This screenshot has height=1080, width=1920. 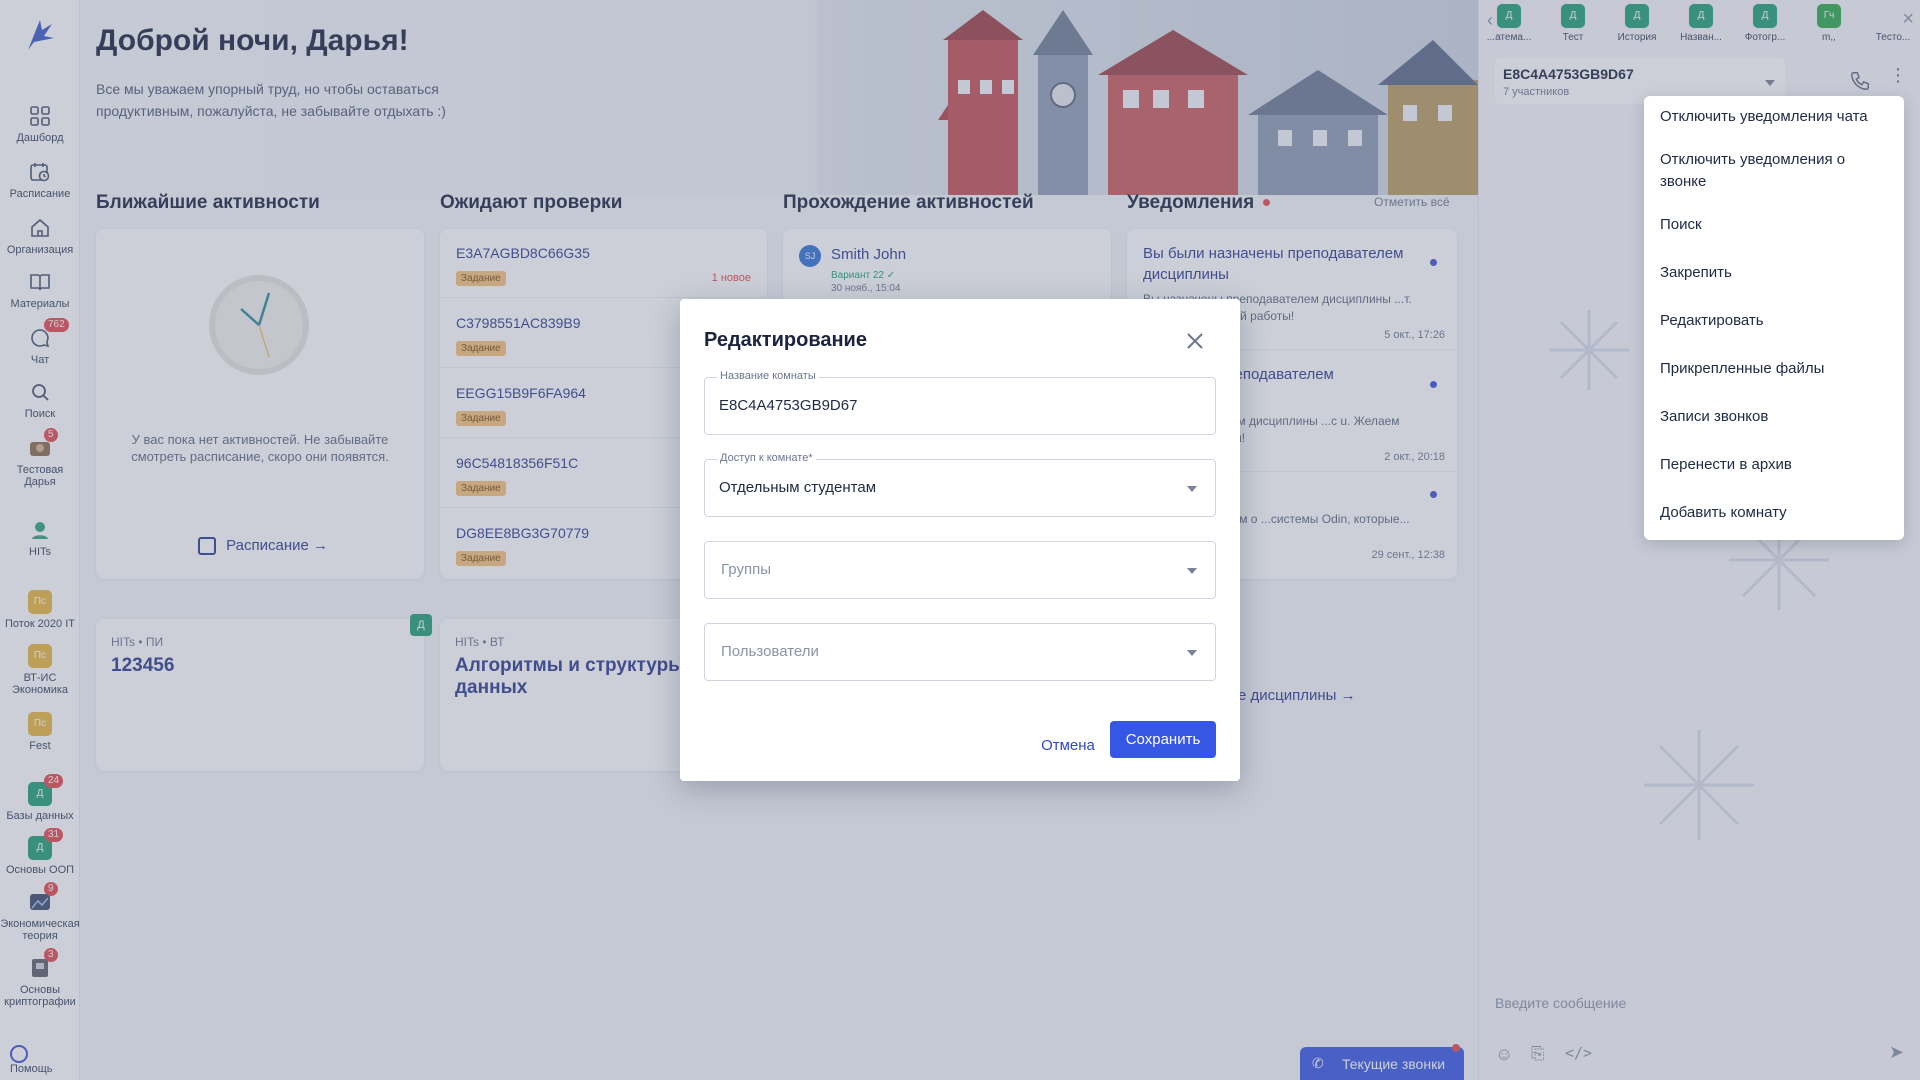 What do you see at coordinates (798, 487) in the screenshot?
I see `room-access-value: Отдельным студентам` at bounding box center [798, 487].